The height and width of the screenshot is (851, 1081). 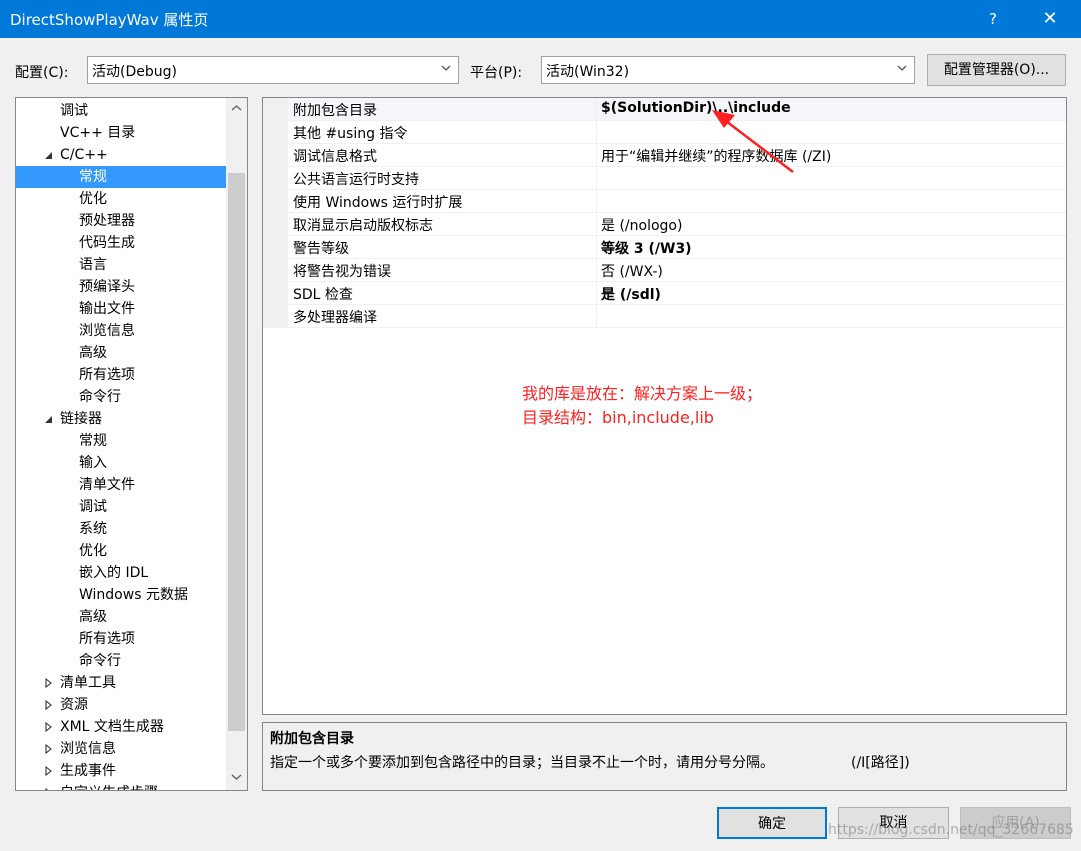 What do you see at coordinates (273, 70) in the screenshot?
I see `config-dropdown: 活动(Debug)` at bounding box center [273, 70].